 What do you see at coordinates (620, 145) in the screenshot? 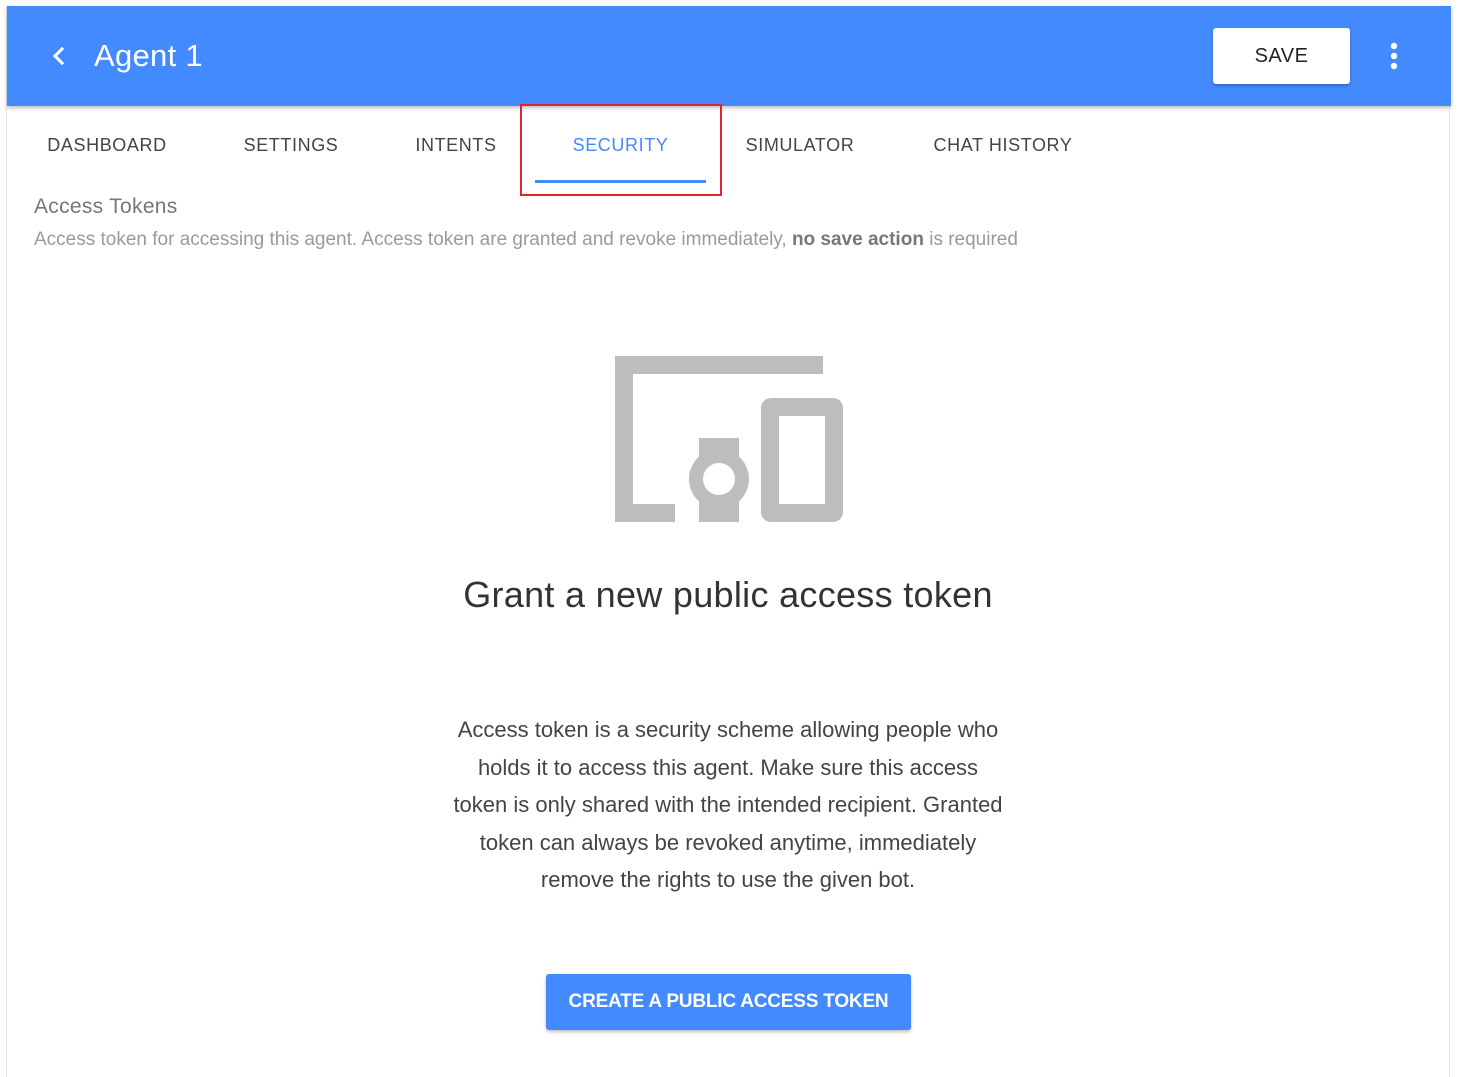
I see `tab-security: SECURITY` at bounding box center [620, 145].